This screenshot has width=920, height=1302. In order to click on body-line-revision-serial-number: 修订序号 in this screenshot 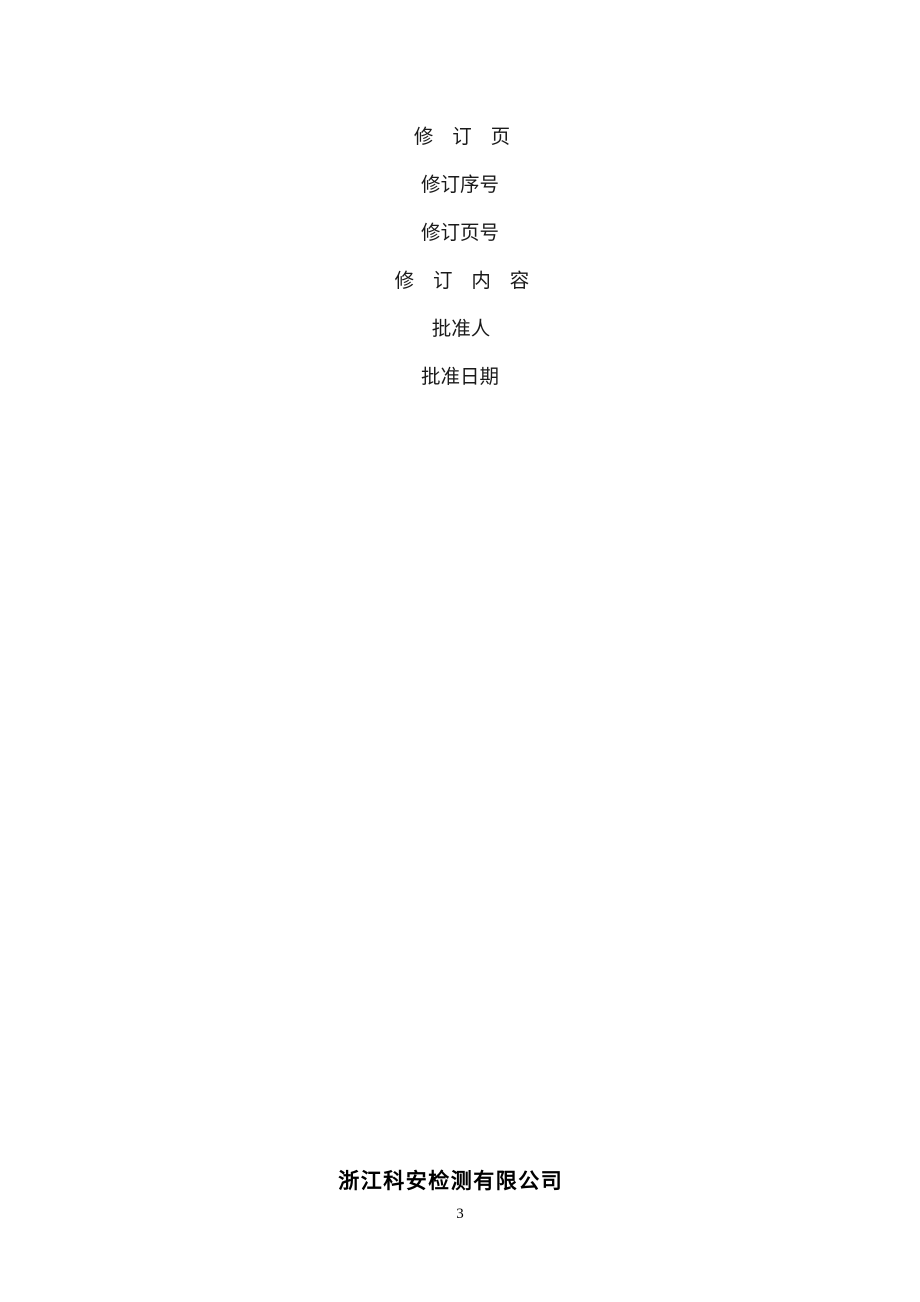, I will do `click(459, 185)`.